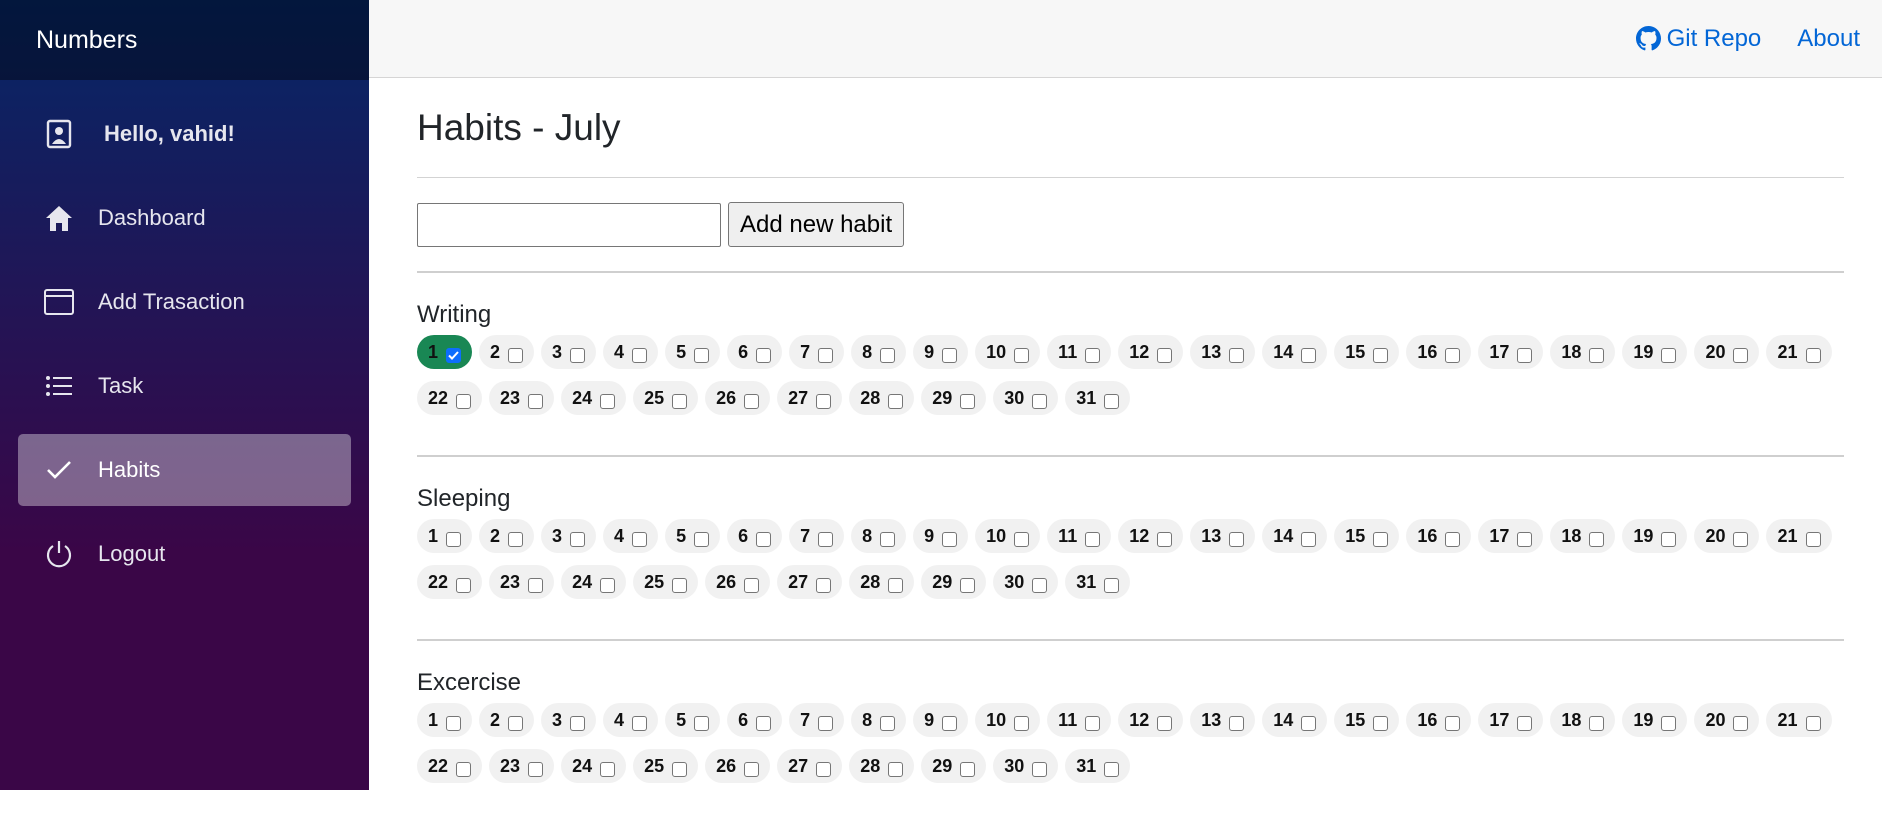 Image resolution: width=1882 pixels, height=823 pixels. What do you see at coordinates (184, 40) in the screenshot?
I see `brand-title: Numbers` at bounding box center [184, 40].